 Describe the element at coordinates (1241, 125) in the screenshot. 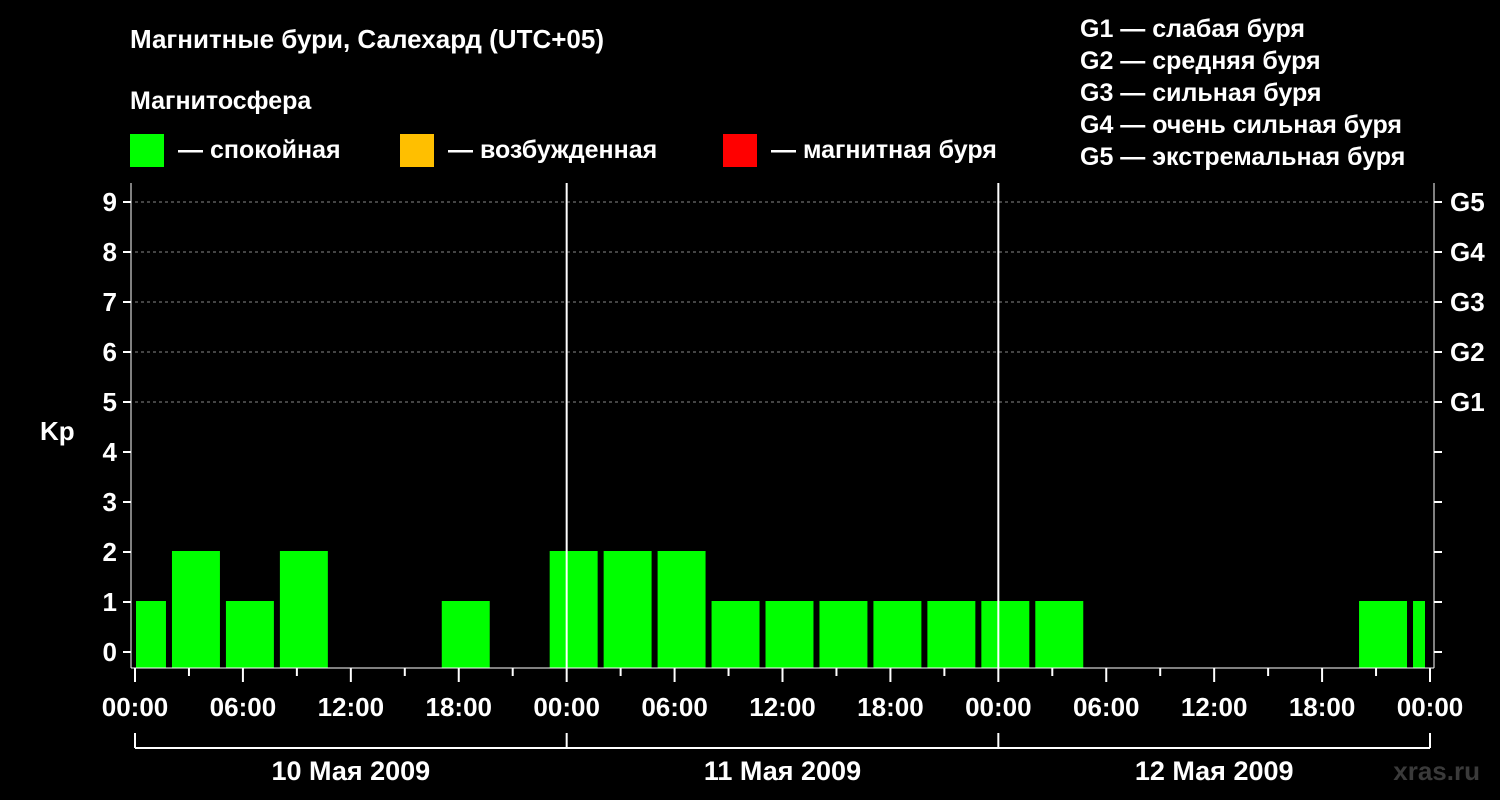

I see `g-scale-legend-item: G4 — очень сильная буря` at that location.